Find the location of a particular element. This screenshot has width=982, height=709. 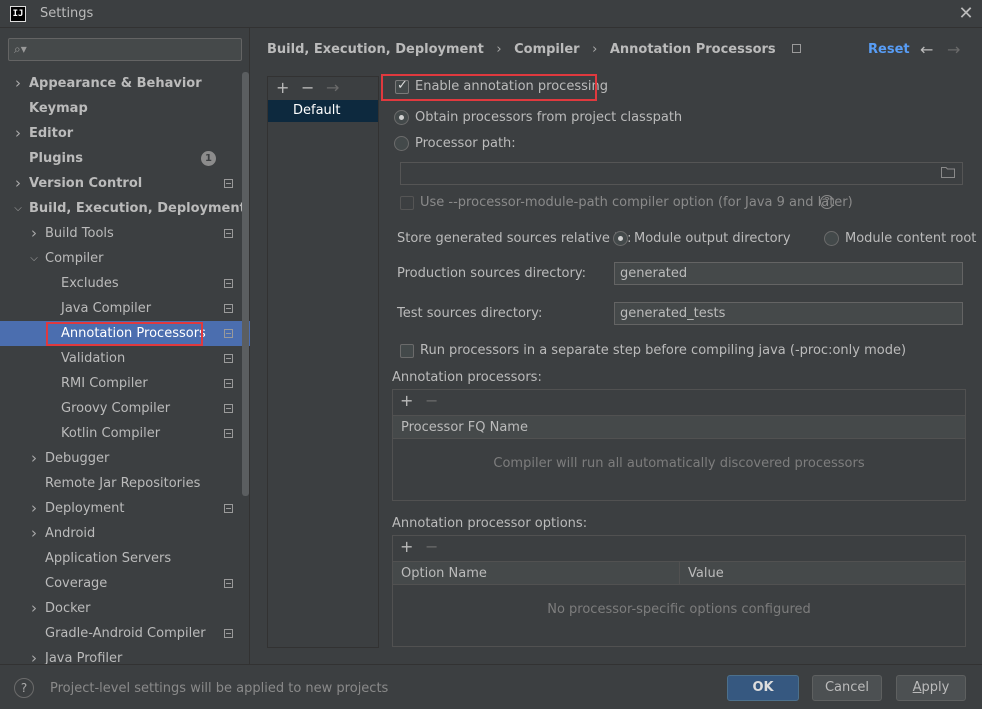

sidebar-item-remote-jar-repositories: Remote Jar Repositories is located at coordinates (120, 483).